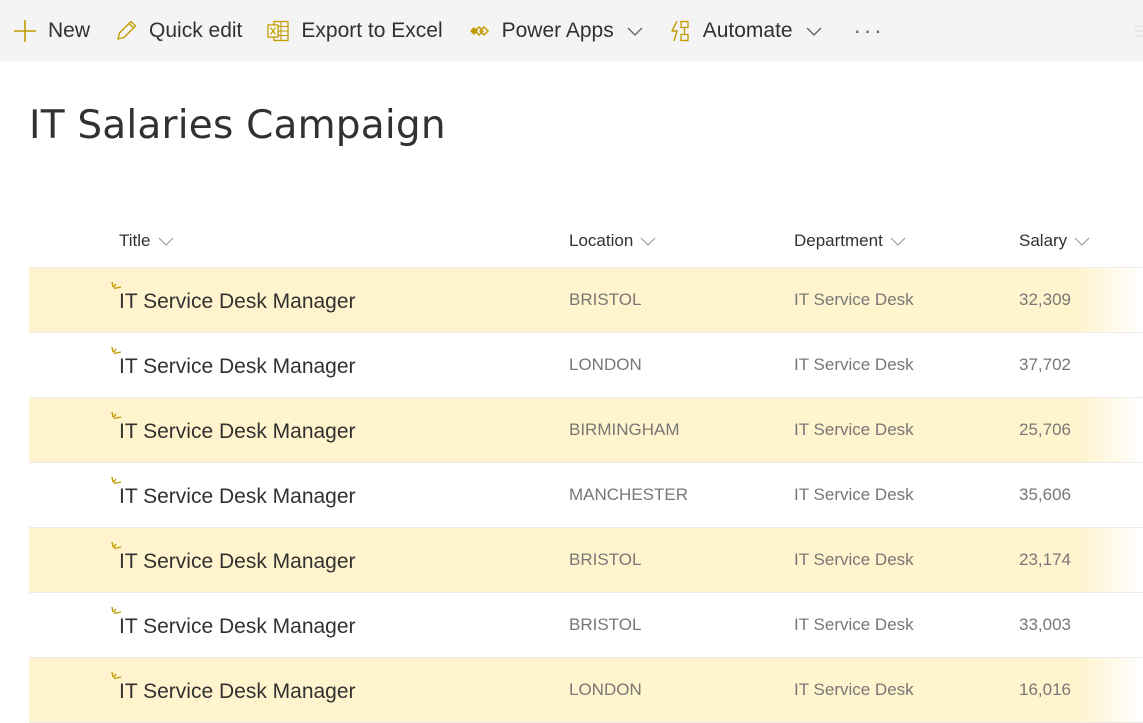  I want to click on column-header-title: Title, so click(147, 241).